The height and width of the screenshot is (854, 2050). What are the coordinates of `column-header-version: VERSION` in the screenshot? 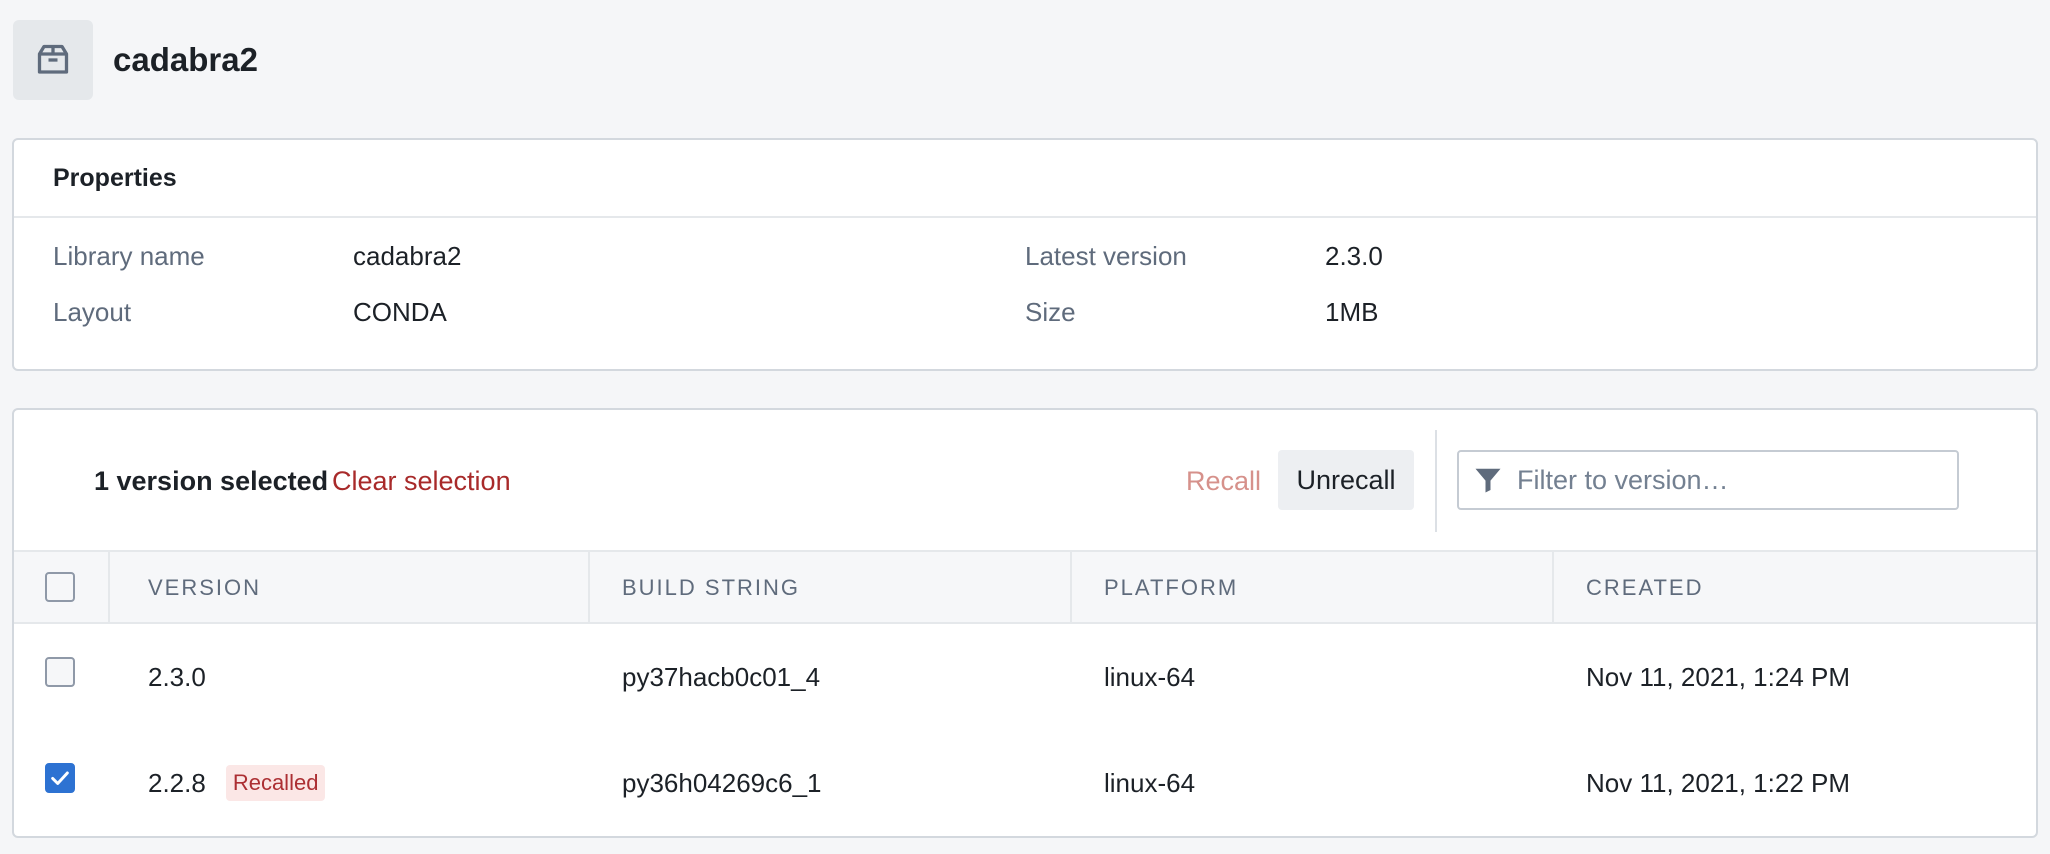 It's located at (204, 588).